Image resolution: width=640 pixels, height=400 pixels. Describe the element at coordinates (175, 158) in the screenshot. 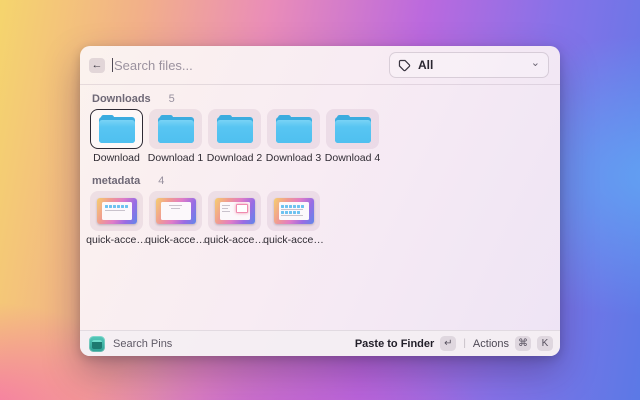

I see `item-label: Download 1` at that location.